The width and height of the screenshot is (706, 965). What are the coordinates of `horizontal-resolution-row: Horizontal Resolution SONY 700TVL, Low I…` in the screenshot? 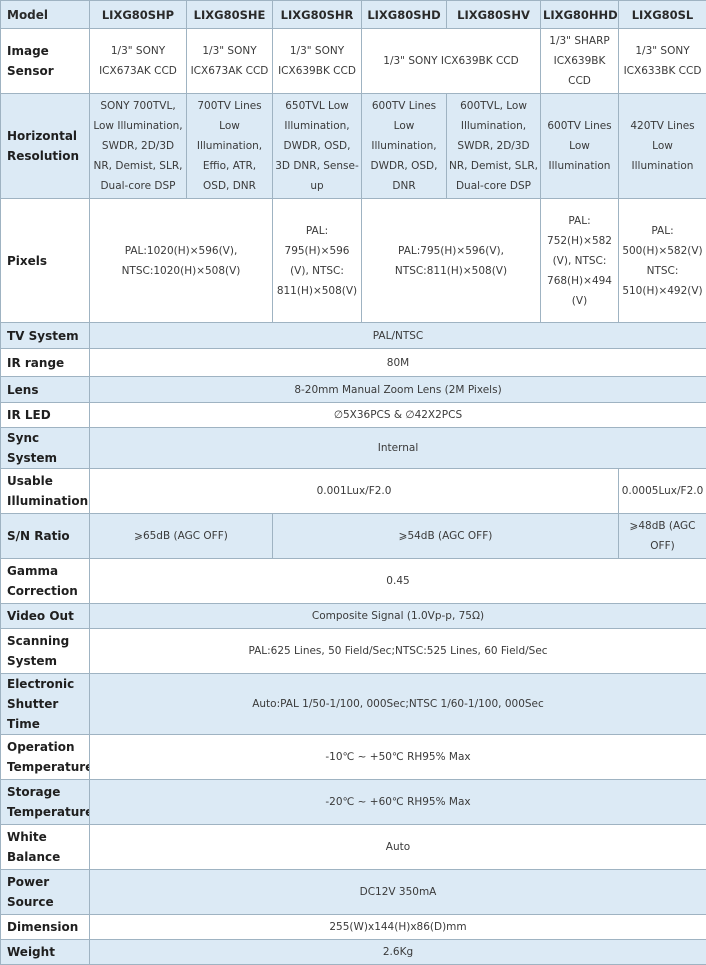 It's located at (353, 146).